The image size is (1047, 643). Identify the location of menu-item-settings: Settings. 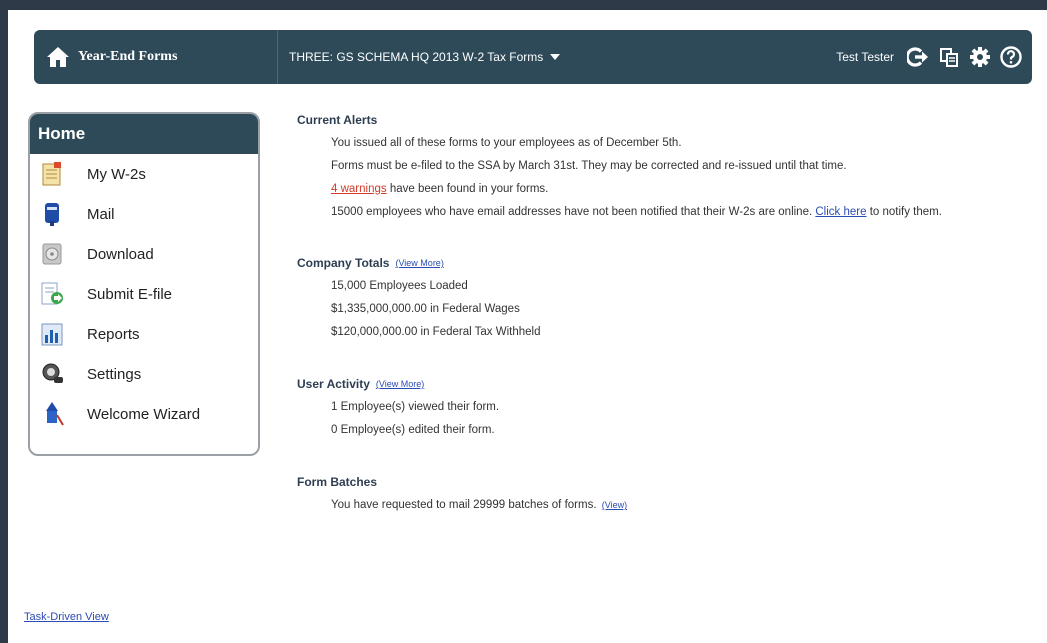
(144, 374).